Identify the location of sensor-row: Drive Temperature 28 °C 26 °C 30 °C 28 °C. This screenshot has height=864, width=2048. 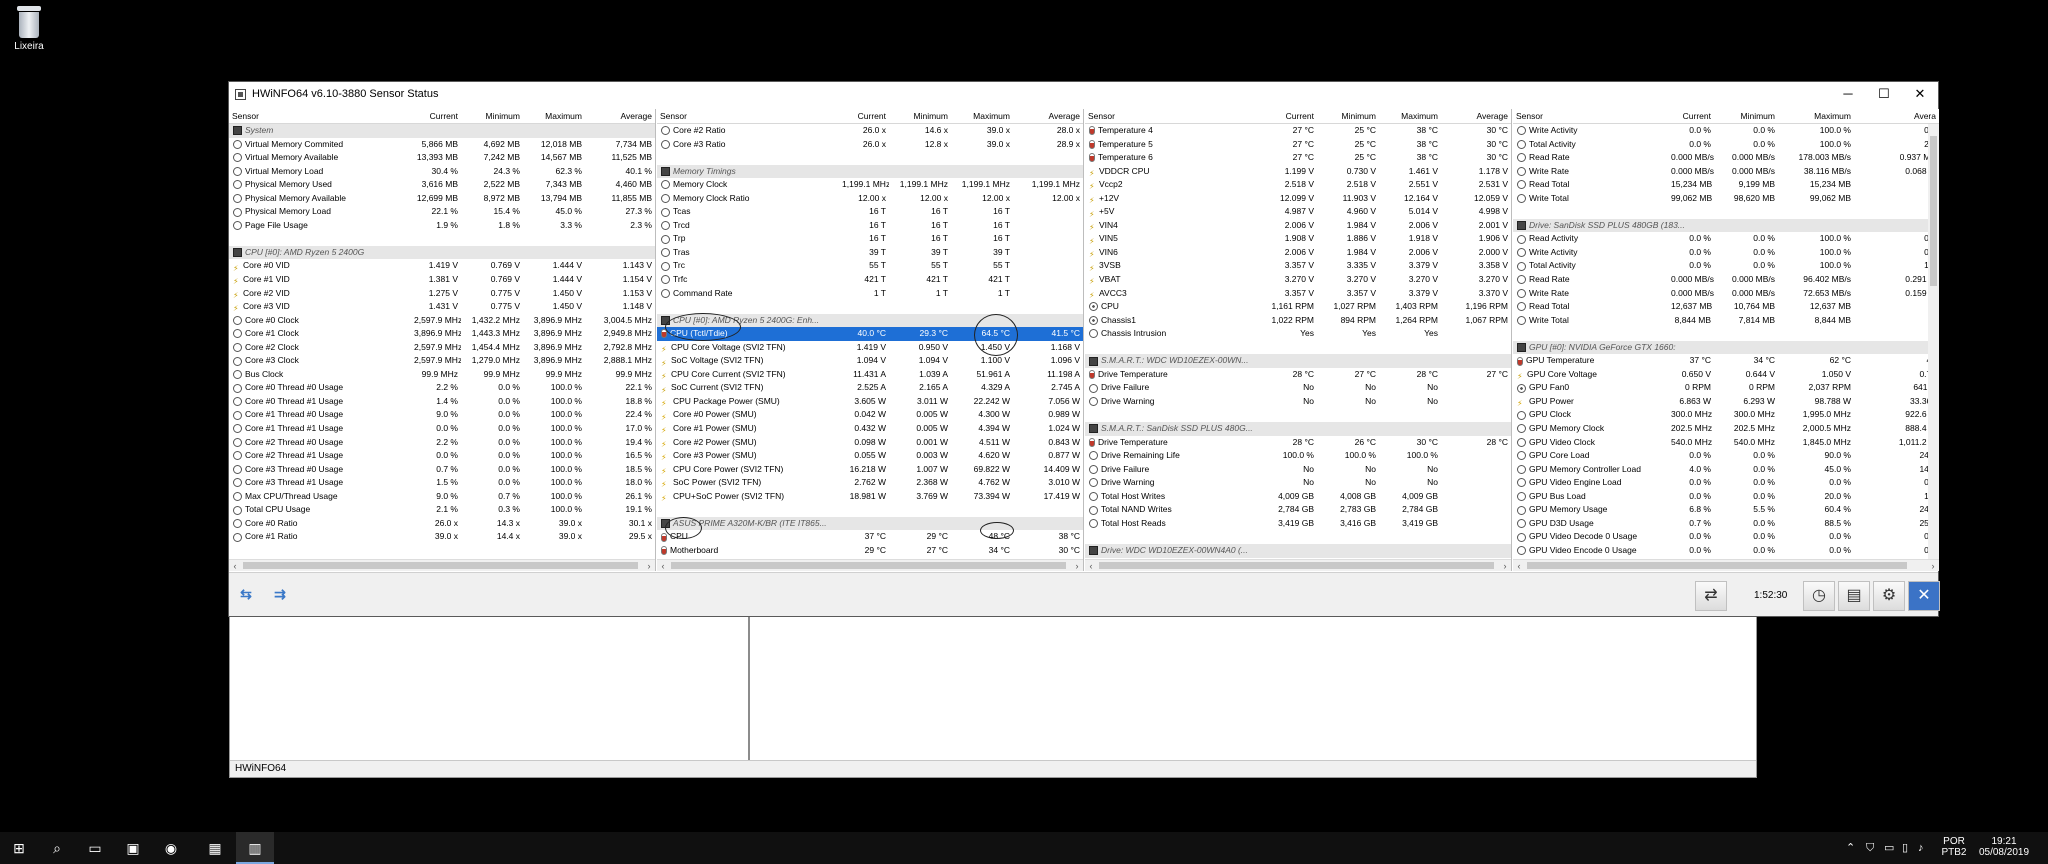
(1298, 443).